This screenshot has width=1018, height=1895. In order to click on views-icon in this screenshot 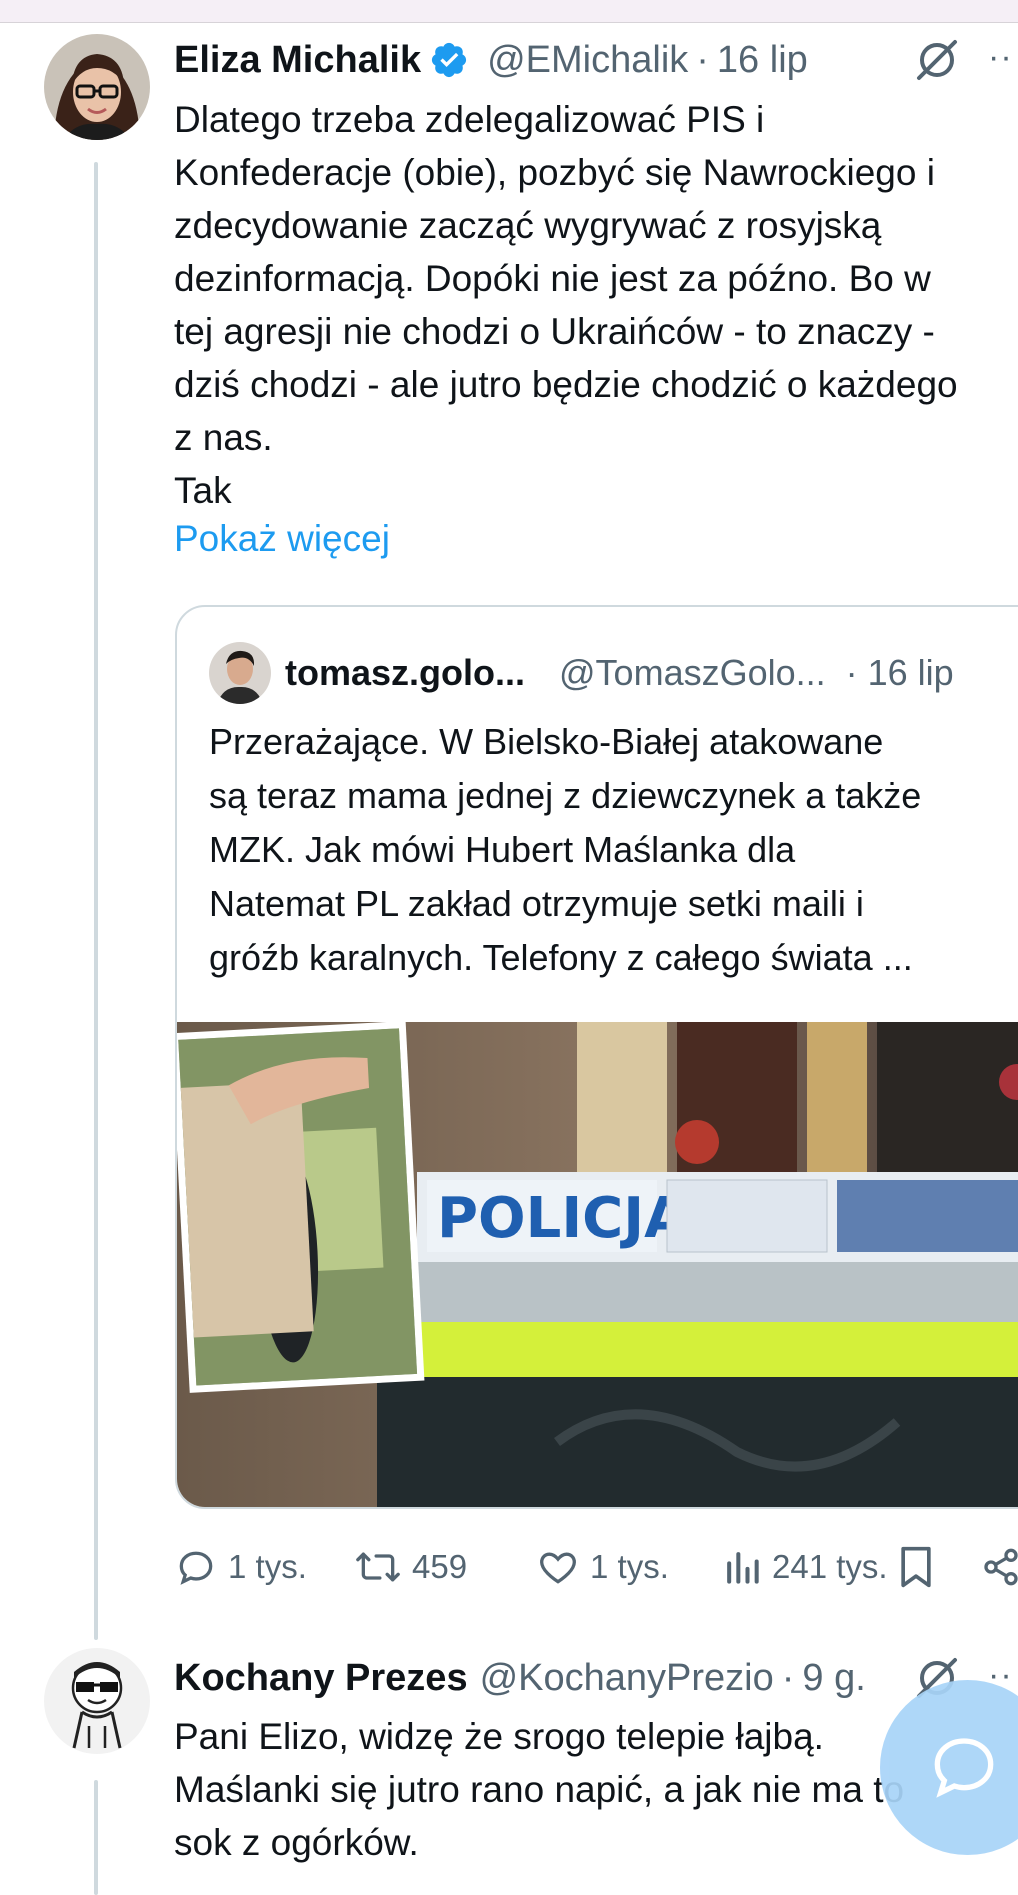, I will do `click(743, 1568)`.